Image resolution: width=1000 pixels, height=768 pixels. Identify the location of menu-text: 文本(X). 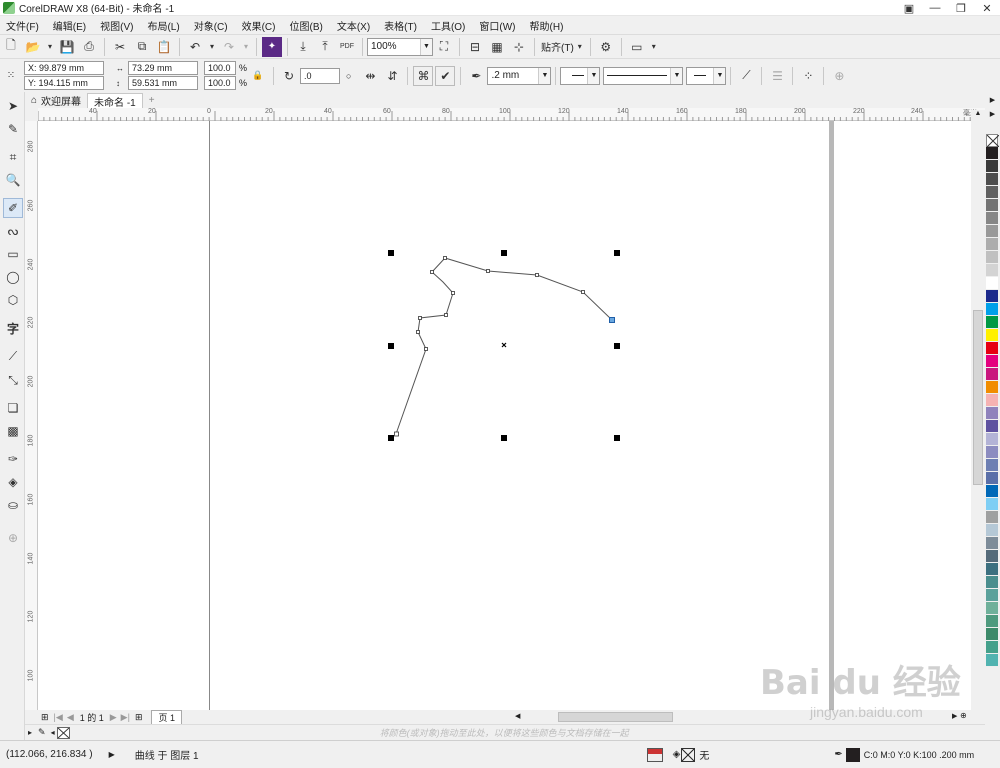
(353, 25).